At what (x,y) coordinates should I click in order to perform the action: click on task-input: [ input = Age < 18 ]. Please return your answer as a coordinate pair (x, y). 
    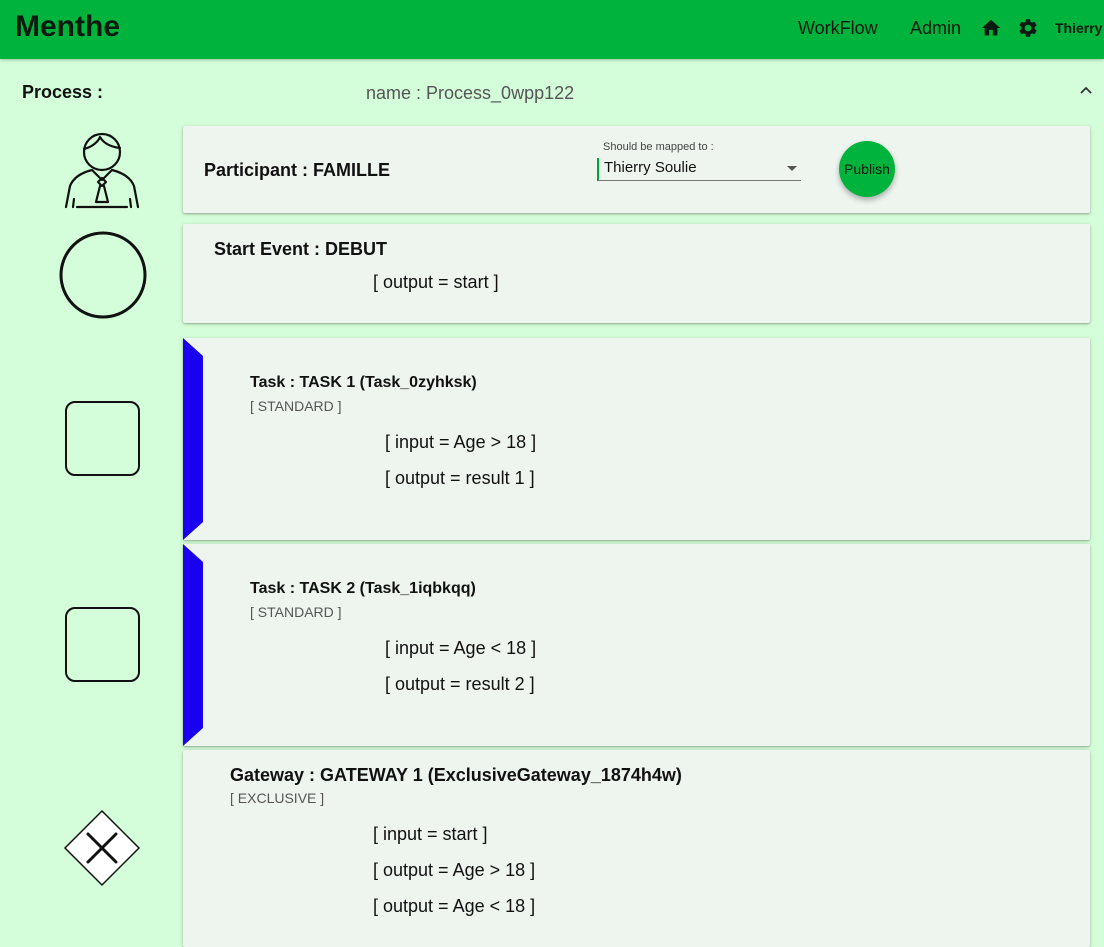
    Looking at the image, I should click on (461, 648).